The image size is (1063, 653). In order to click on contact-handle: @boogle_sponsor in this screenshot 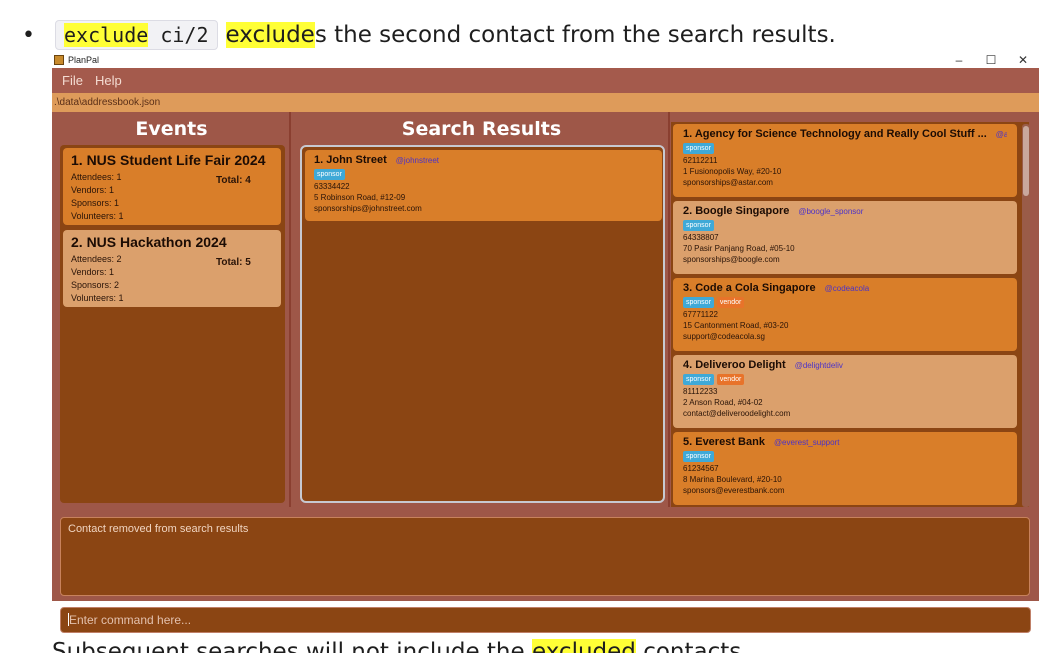, I will do `click(831, 211)`.